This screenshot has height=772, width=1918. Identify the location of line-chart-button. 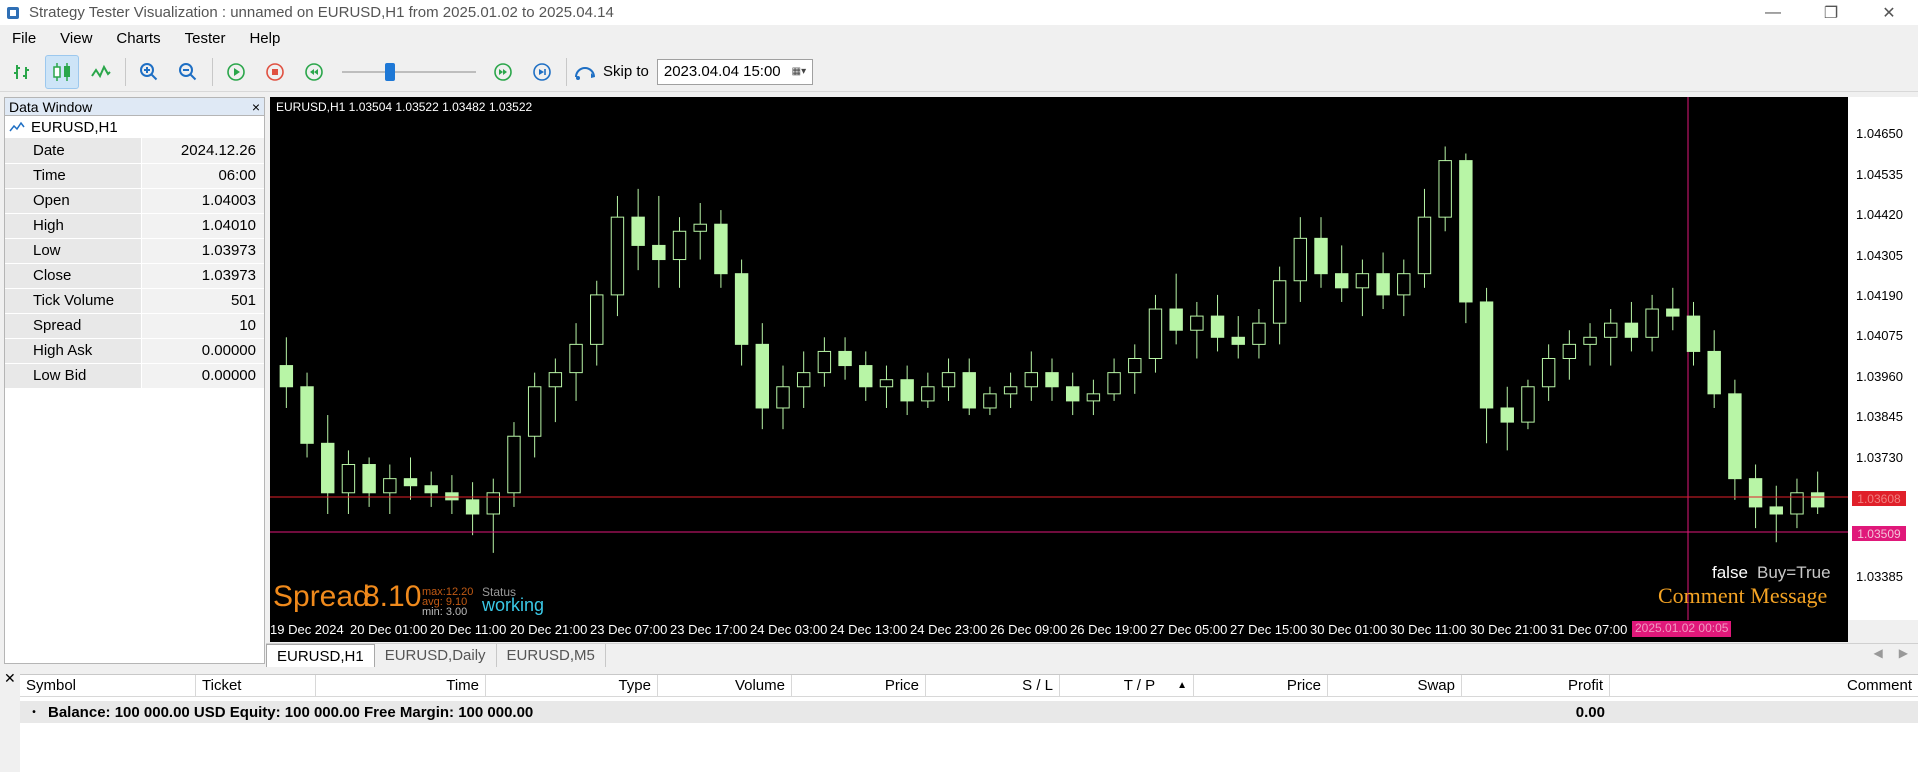
(101, 72).